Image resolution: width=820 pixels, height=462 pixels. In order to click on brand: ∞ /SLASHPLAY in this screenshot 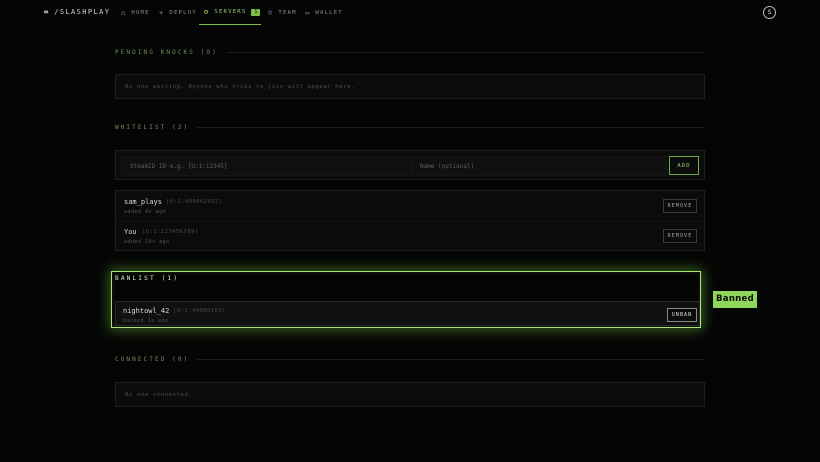, I will do `click(77, 12)`.